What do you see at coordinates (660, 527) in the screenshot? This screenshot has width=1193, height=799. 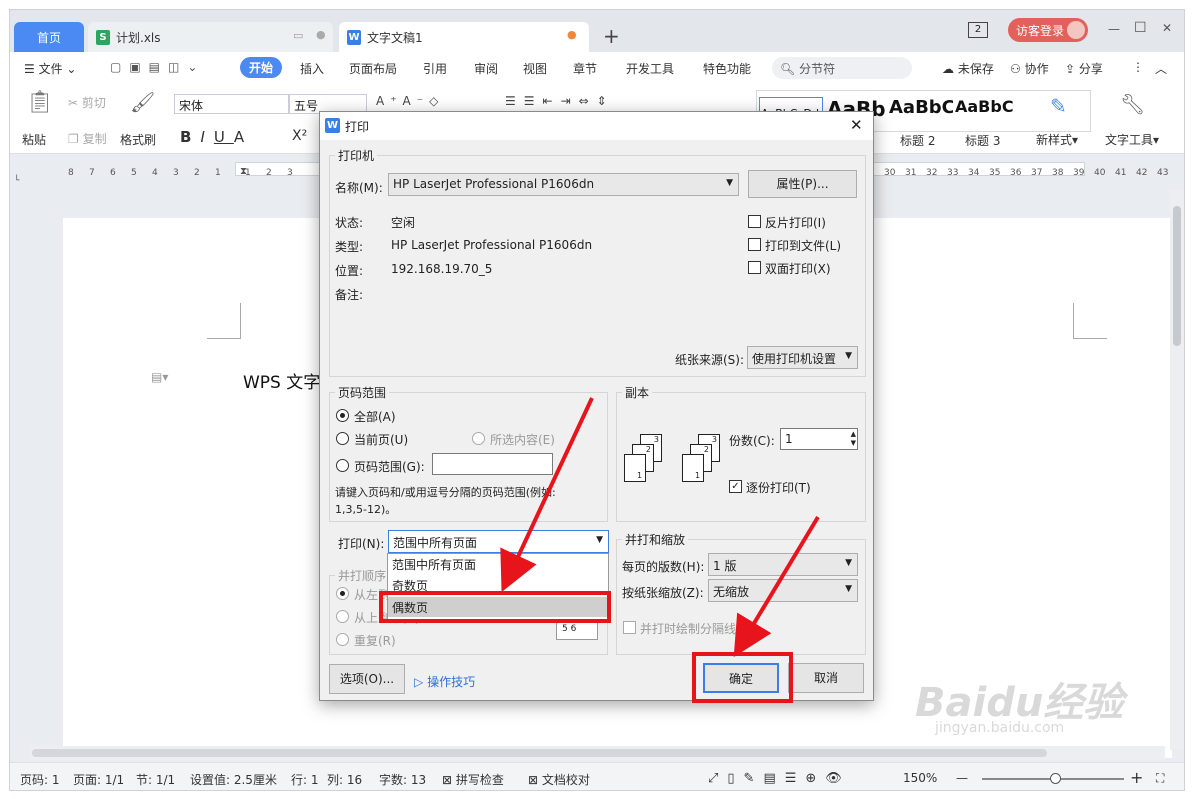 I see `annotation-arrows` at bounding box center [660, 527].